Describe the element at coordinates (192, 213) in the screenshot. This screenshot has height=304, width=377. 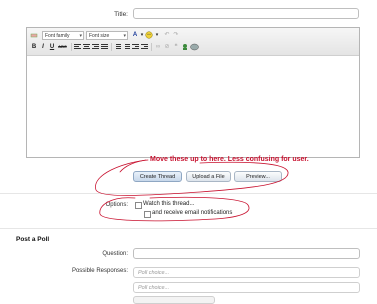
I see `email-notifications-label: and receive email notifications` at that location.